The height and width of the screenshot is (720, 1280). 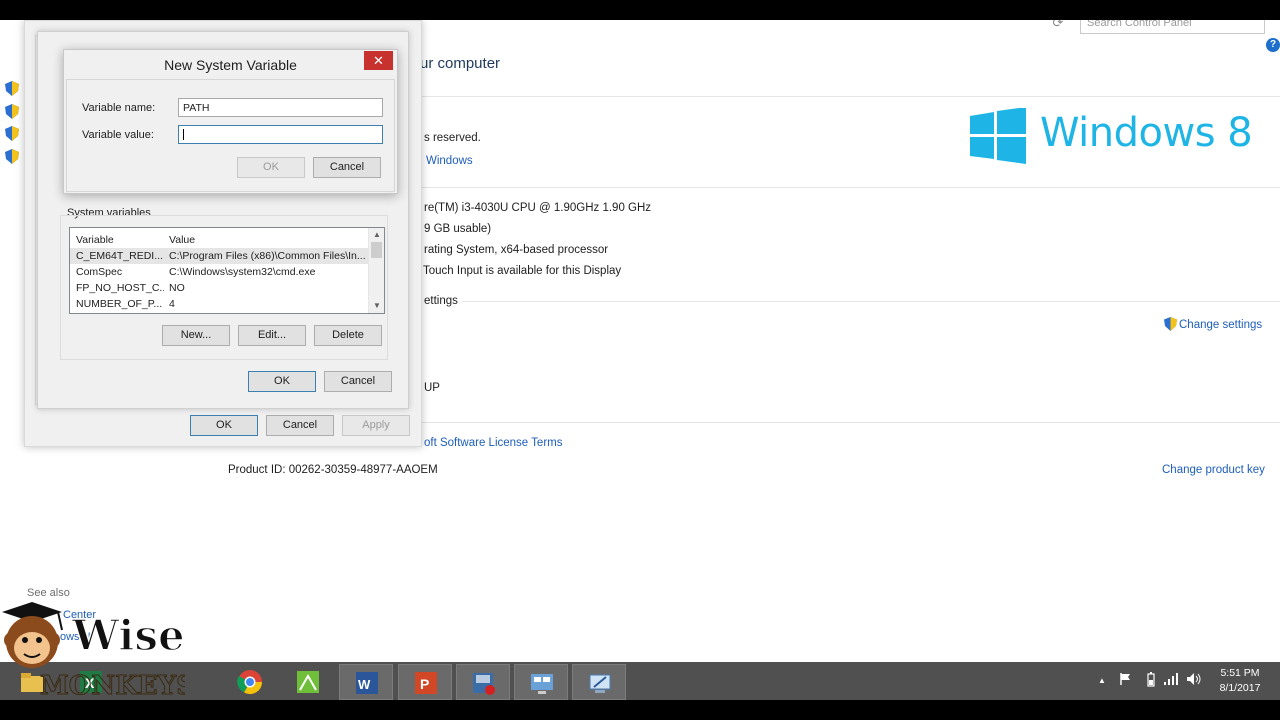 I want to click on clock-date: 8/1/2017, so click(x=1240, y=688).